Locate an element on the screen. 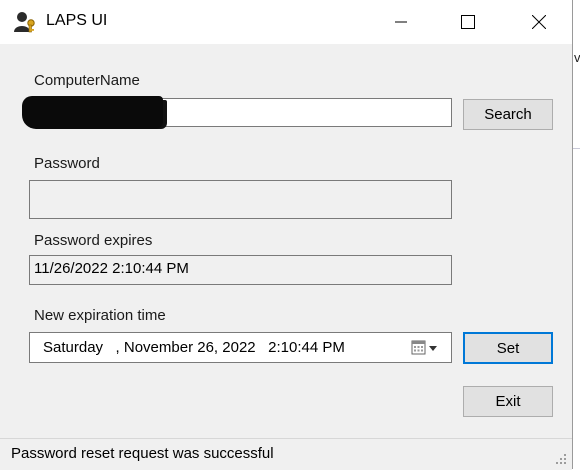 The width and height of the screenshot is (580, 470). resize-grip-icon is located at coordinates (561, 459).